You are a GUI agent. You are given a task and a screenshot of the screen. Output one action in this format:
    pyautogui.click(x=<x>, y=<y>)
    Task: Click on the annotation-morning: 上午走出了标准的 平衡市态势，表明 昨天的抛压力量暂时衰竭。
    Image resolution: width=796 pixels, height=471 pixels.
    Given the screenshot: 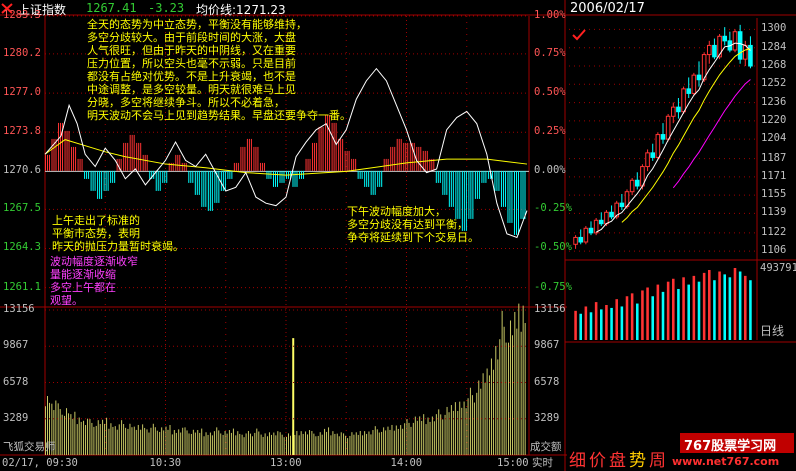 What is the action you would take?
    pyautogui.click(x=118, y=233)
    